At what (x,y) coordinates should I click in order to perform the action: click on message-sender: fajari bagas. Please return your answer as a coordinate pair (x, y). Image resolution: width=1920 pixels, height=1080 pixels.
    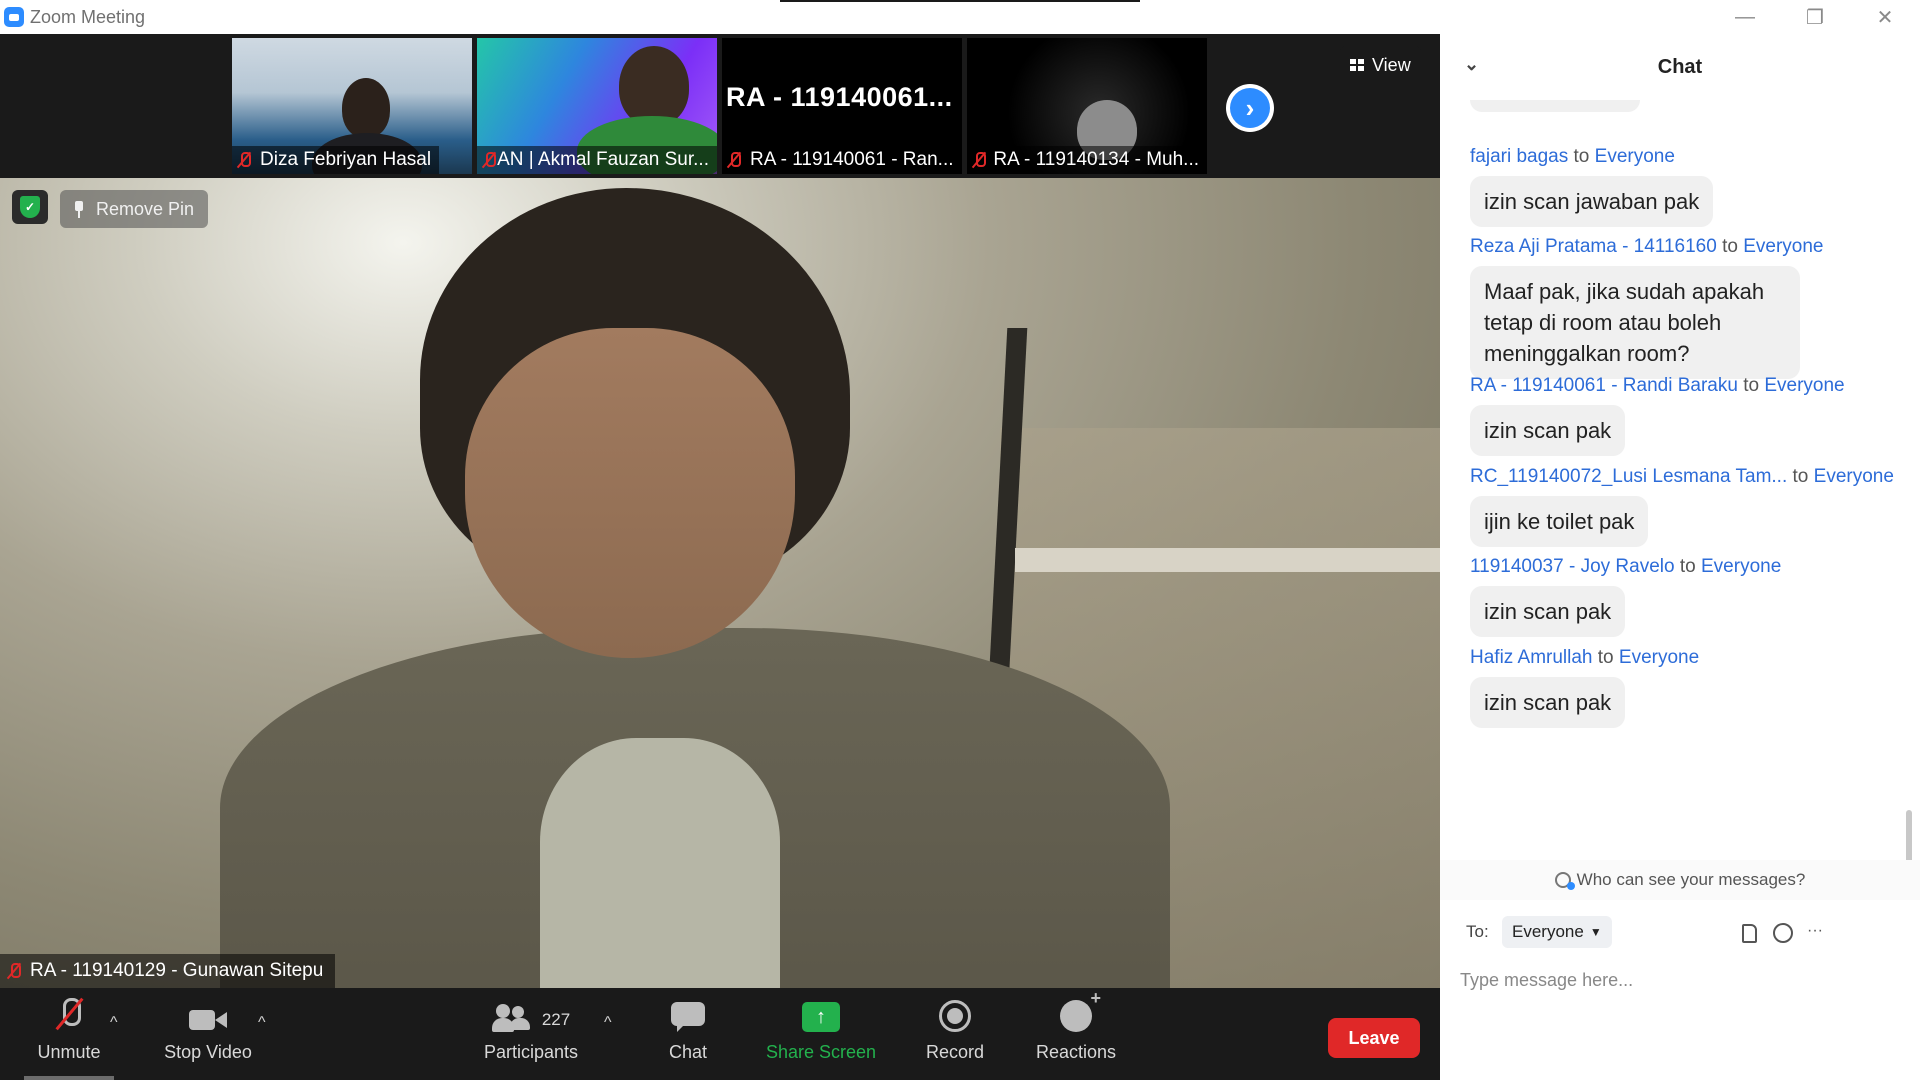
    Looking at the image, I should click on (1519, 156).